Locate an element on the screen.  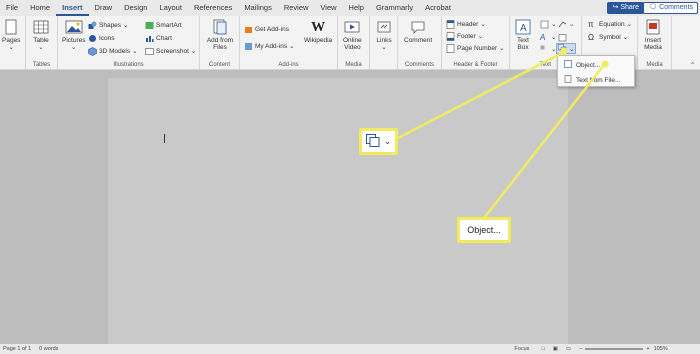
tab-mailings: Mailings is located at coordinates (258, 8).